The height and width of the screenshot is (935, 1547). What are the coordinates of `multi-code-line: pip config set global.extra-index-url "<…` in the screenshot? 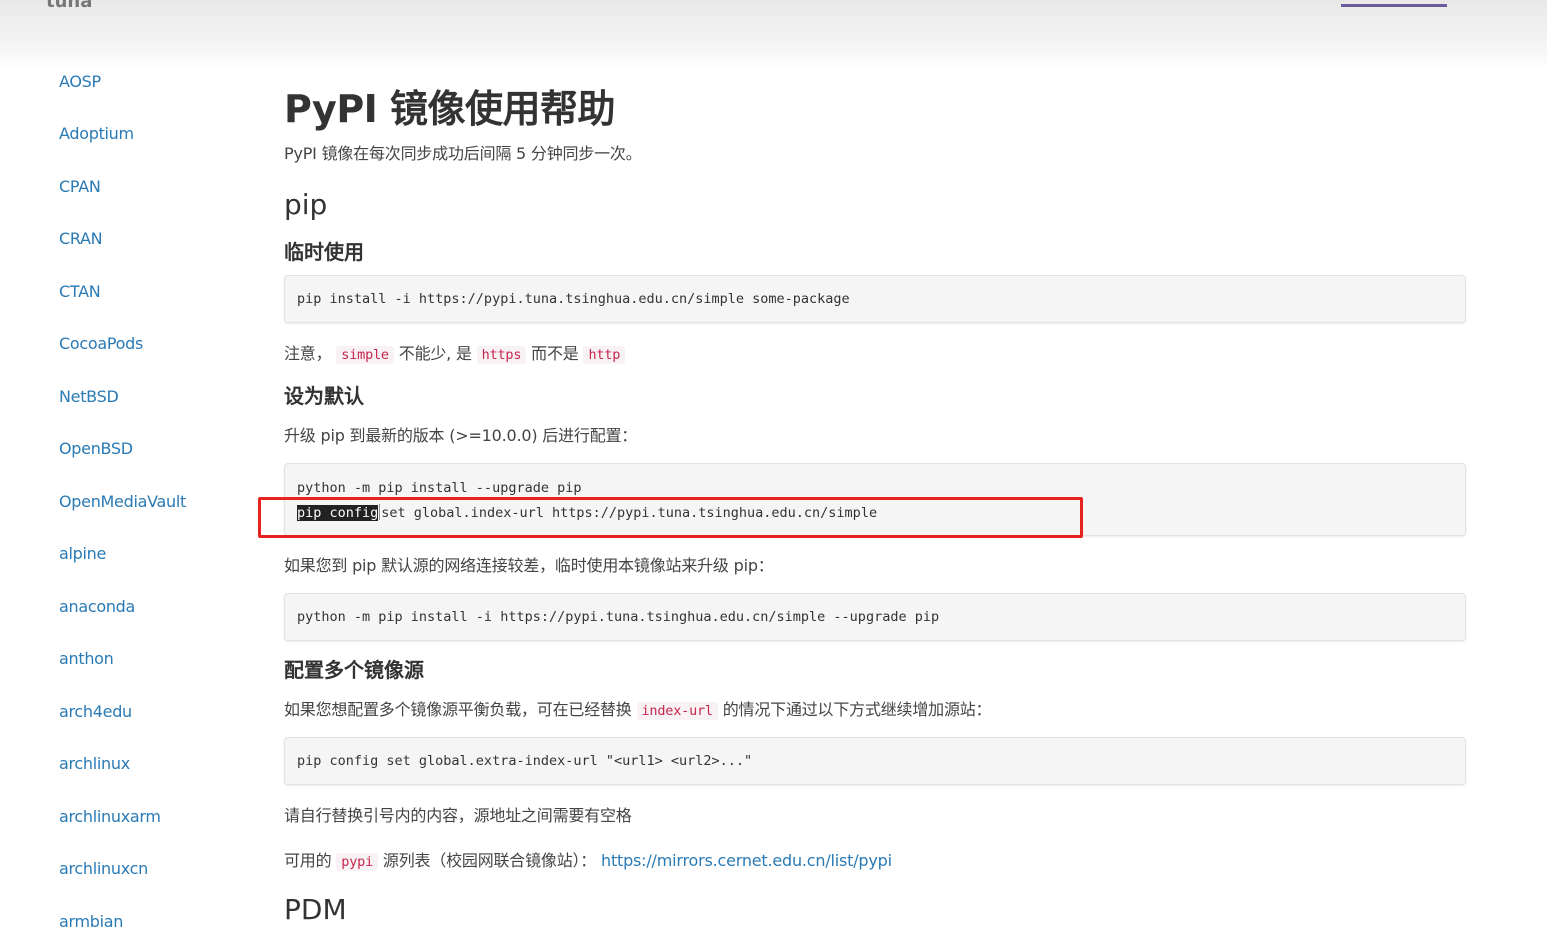 It's located at (524, 761).